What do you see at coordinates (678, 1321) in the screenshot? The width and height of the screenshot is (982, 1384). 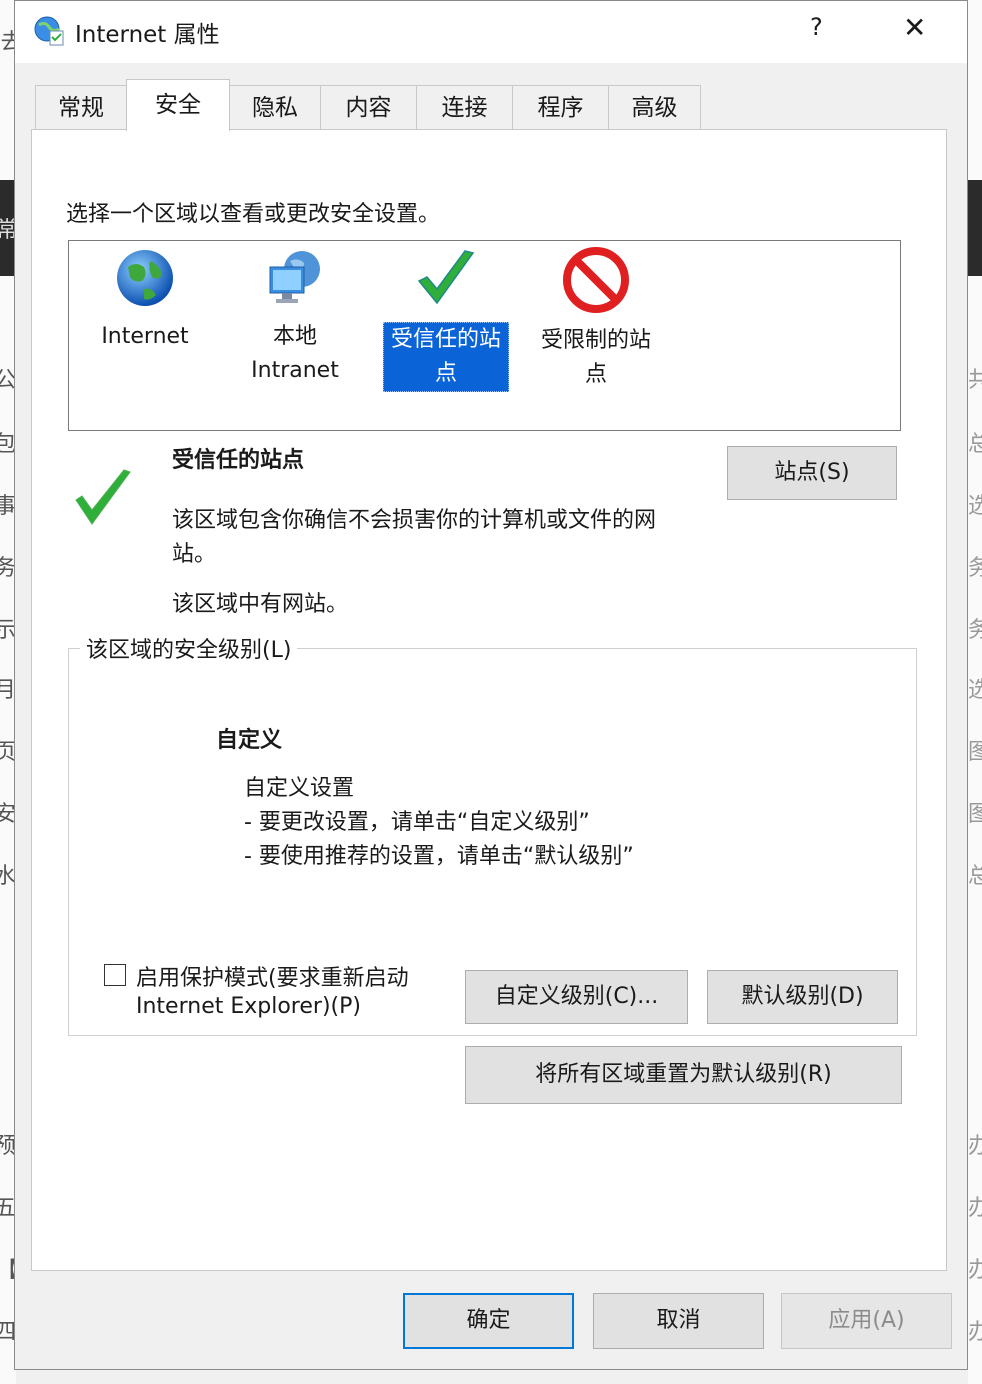 I see `cancel-button: 取消` at bounding box center [678, 1321].